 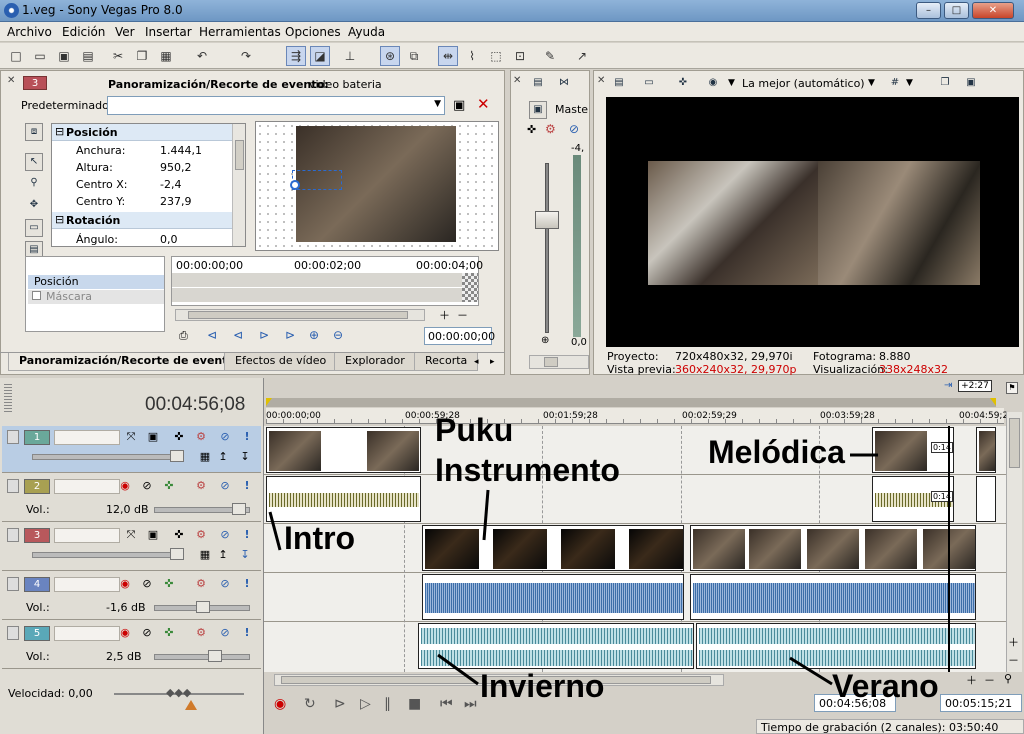 What do you see at coordinates (275, 531) in the screenshot?
I see `annotation-pointer-intro` at bounding box center [275, 531].